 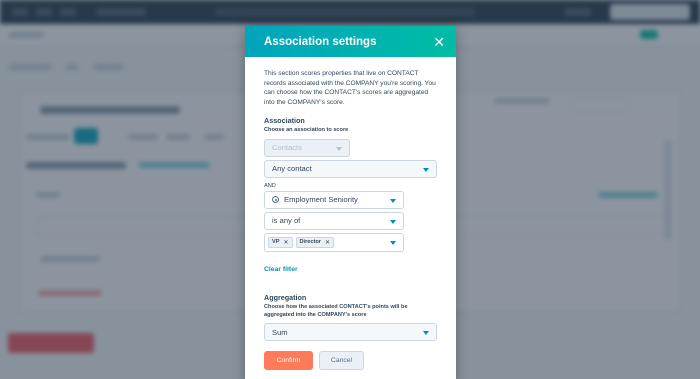 I want to click on modal-title: Association settings, so click(x=320, y=41).